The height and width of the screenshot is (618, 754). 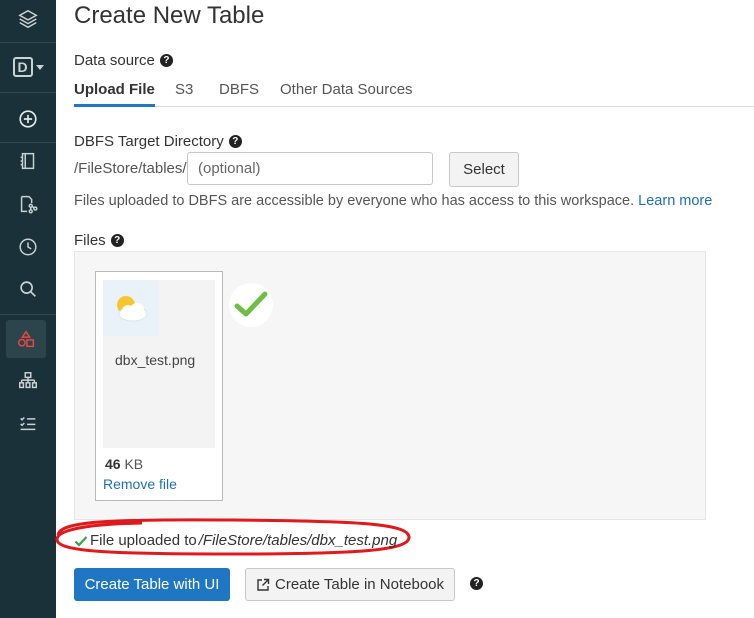 I want to click on learn-more-link: Learn more, so click(x=675, y=201).